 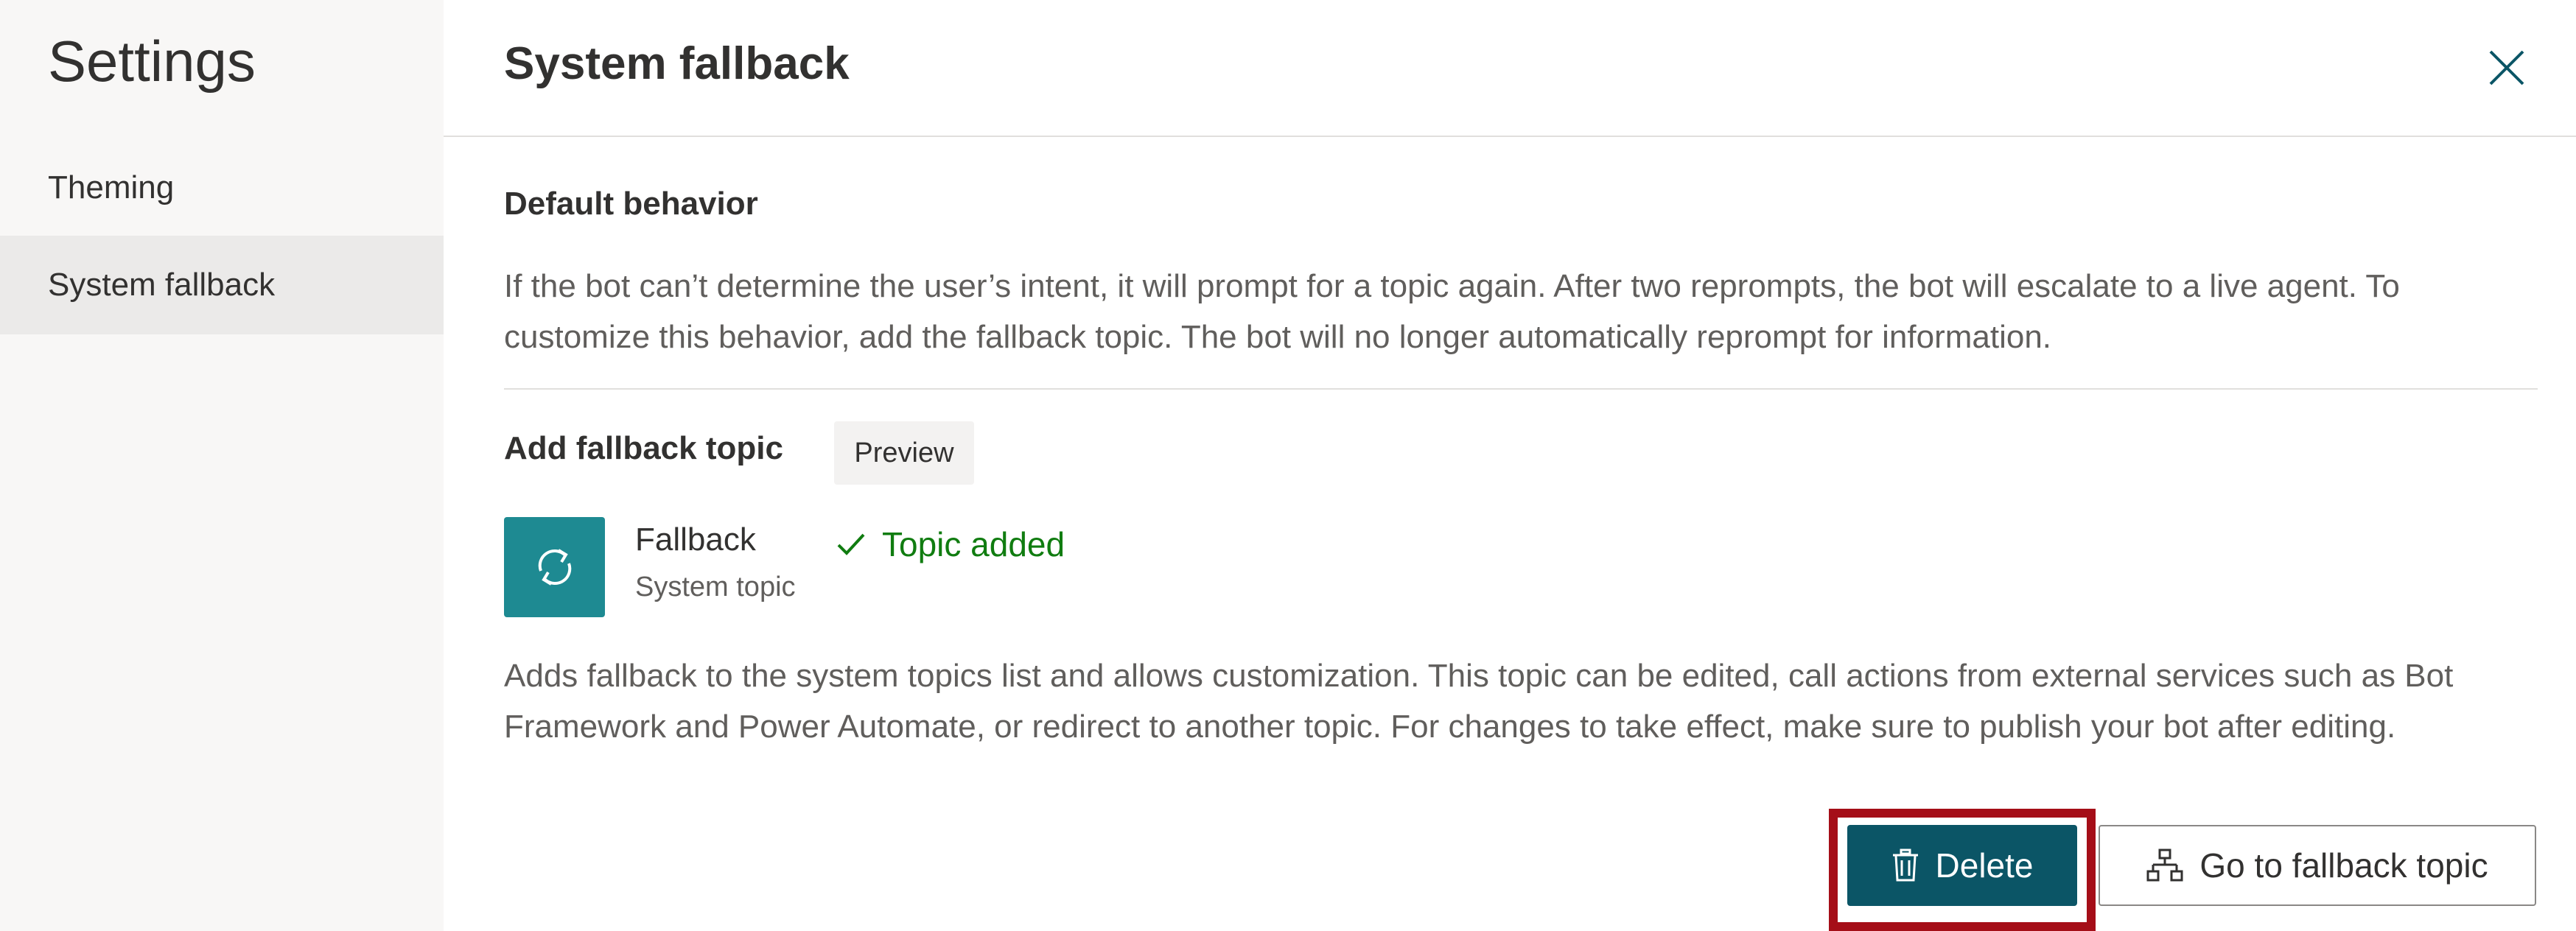 I want to click on topic-added-status: Topic added, so click(x=950, y=544).